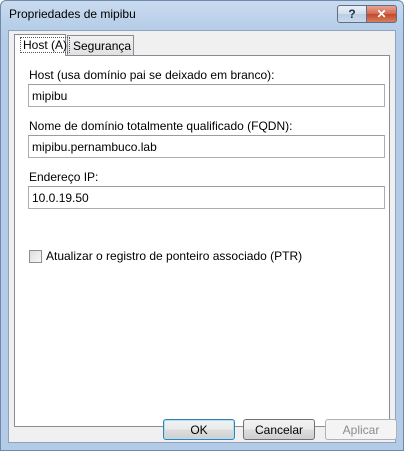 The height and width of the screenshot is (451, 404). I want to click on apply-button: Aplicar, so click(361, 429).